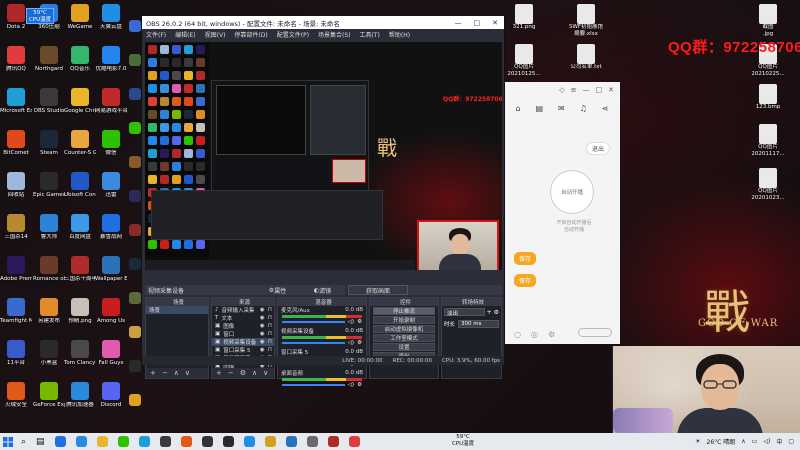 Image resolution: width=800 pixels, height=450 pixels. What do you see at coordinates (583, 108) in the screenshot?
I see `bell-icon: ♫` at bounding box center [583, 108].